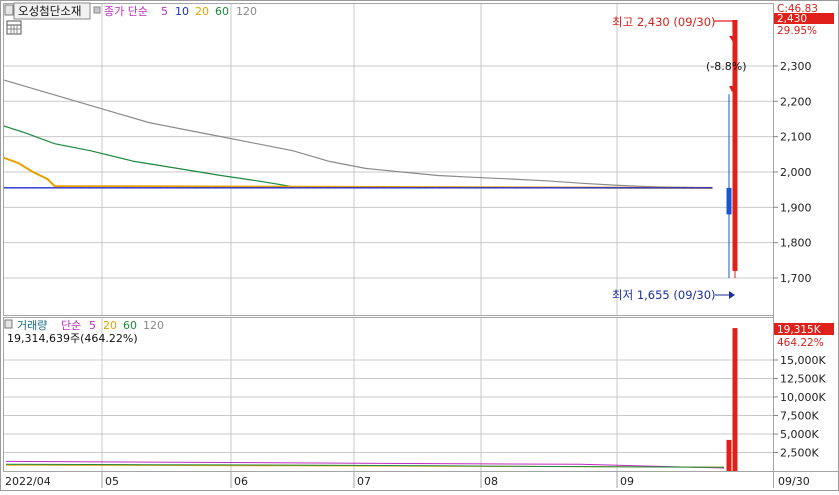 Image resolution: width=839 pixels, height=495 pixels. Describe the element at coordinates (110, 325) in the screenshot. I see `vol-ma20-legend: 20` at that location.